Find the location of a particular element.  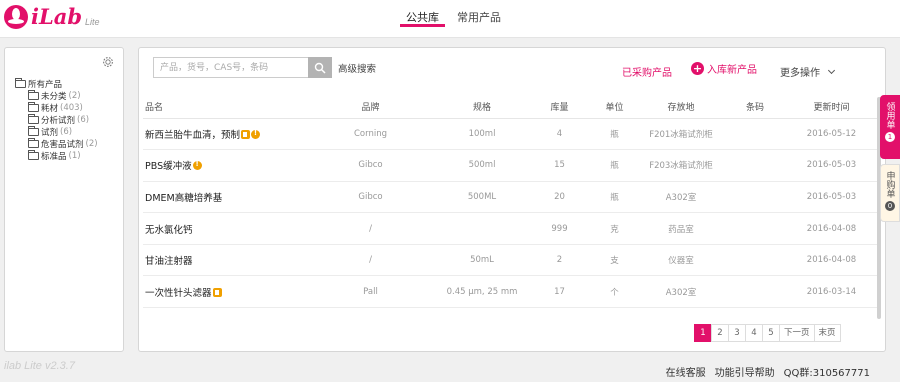

product-name-link: 一次性针头滤器 is located at coordinates (178, 293).